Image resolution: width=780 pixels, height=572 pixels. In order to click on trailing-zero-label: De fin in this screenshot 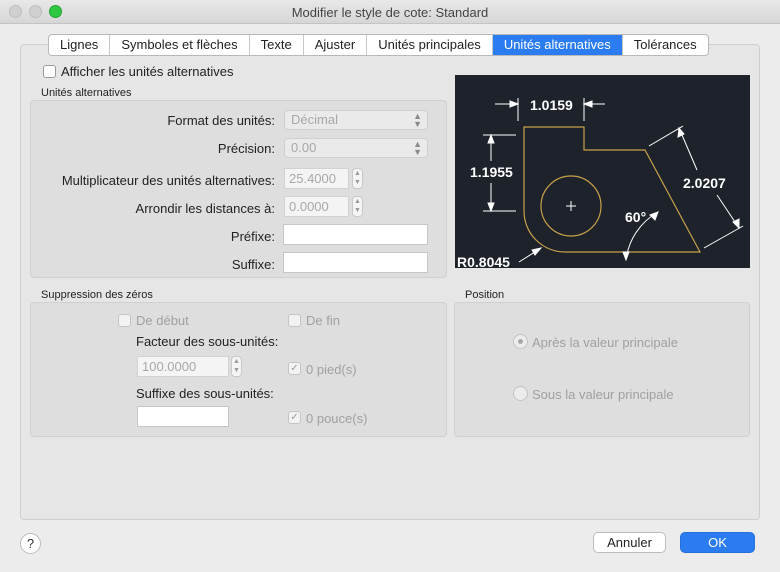, I will do `click(323, 320)`.